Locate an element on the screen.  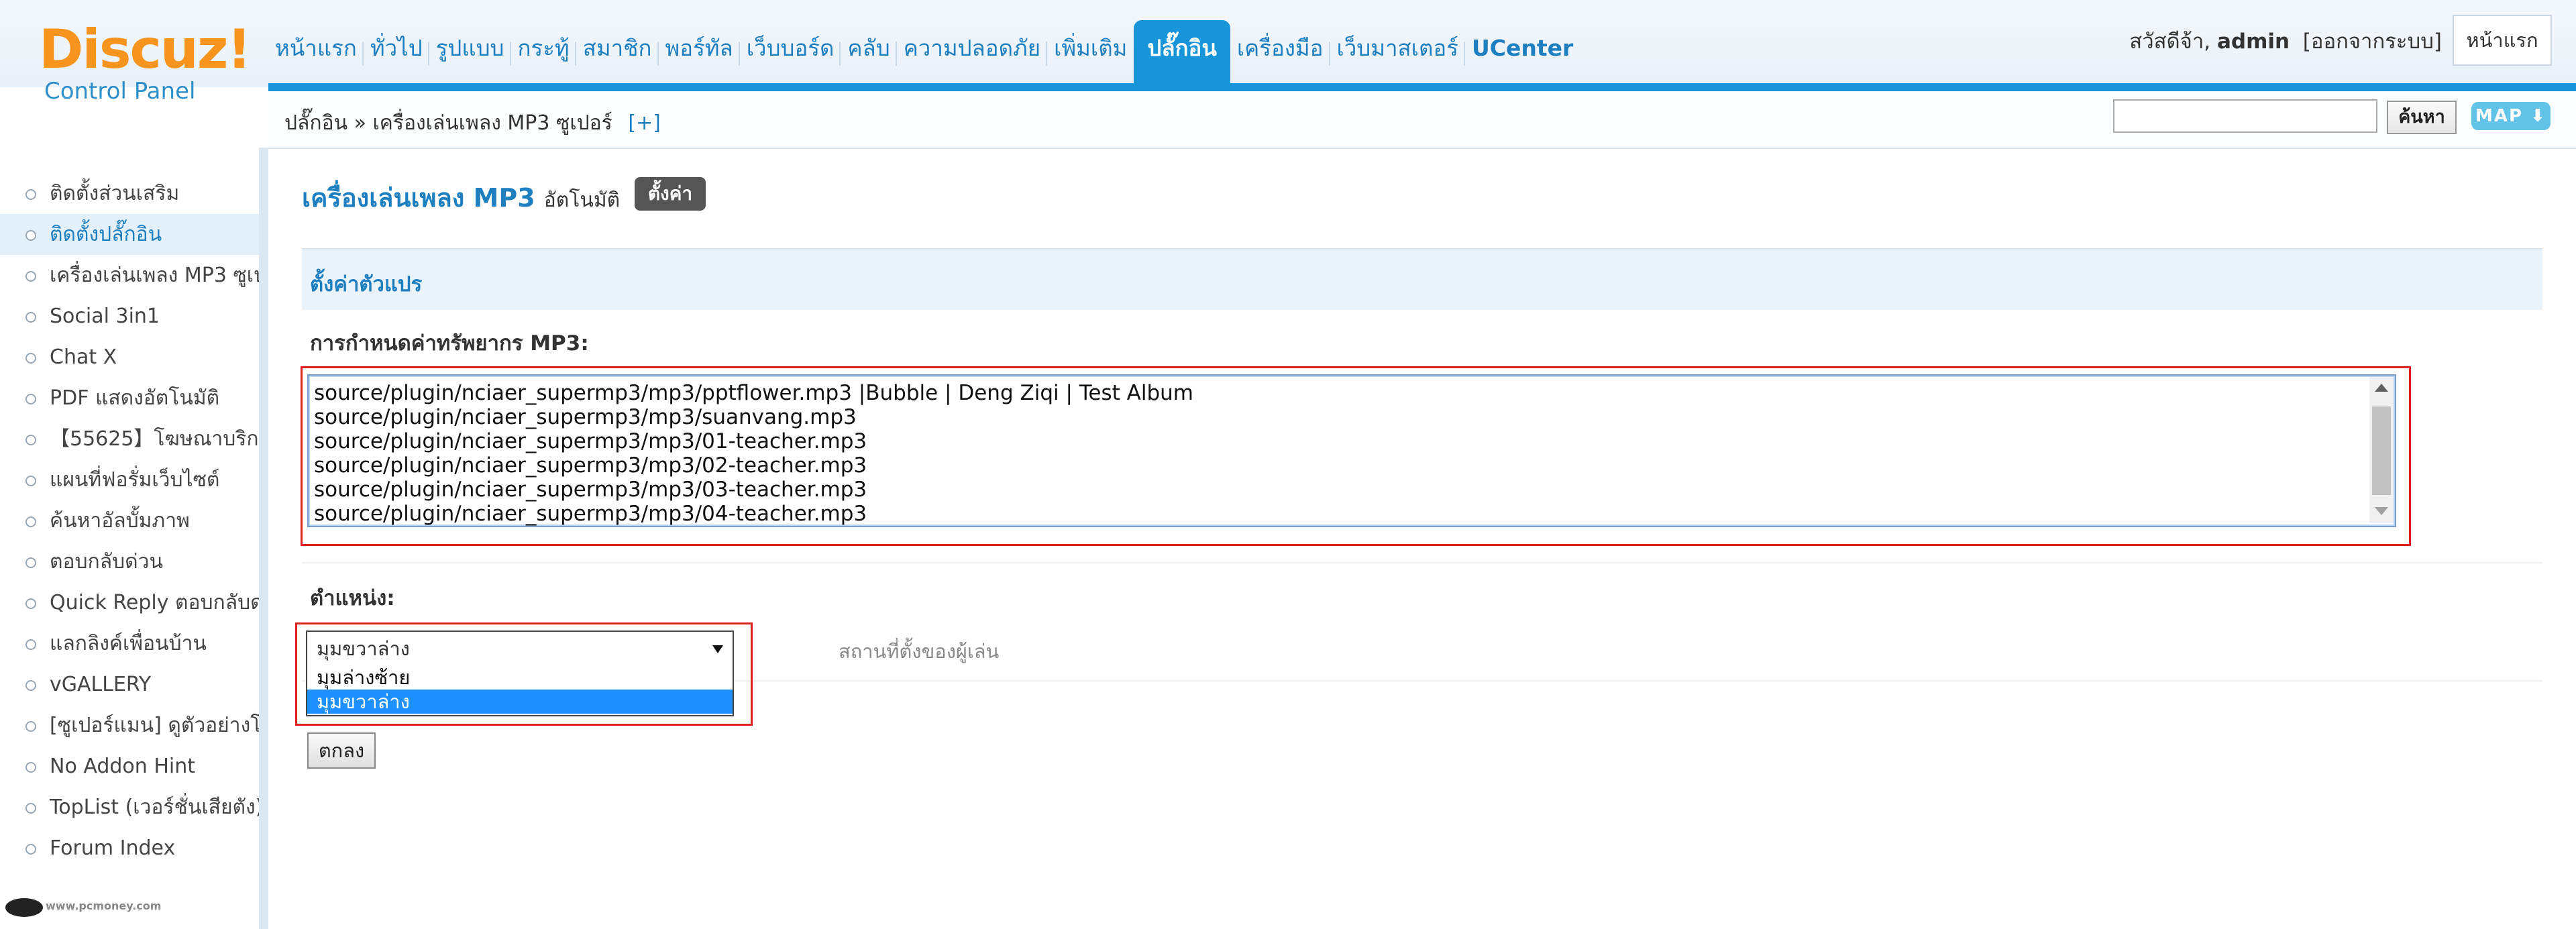
sidebar-item: [ซูเปอร์แมน] ดูตัวอย่างโ is located at coordinates (129, 725).